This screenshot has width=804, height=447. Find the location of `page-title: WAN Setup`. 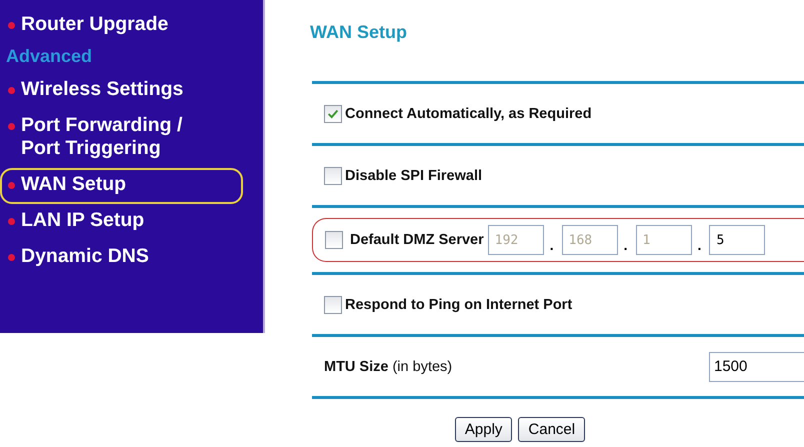

page-title: WAN Setup is located at coordinates (359, 33).